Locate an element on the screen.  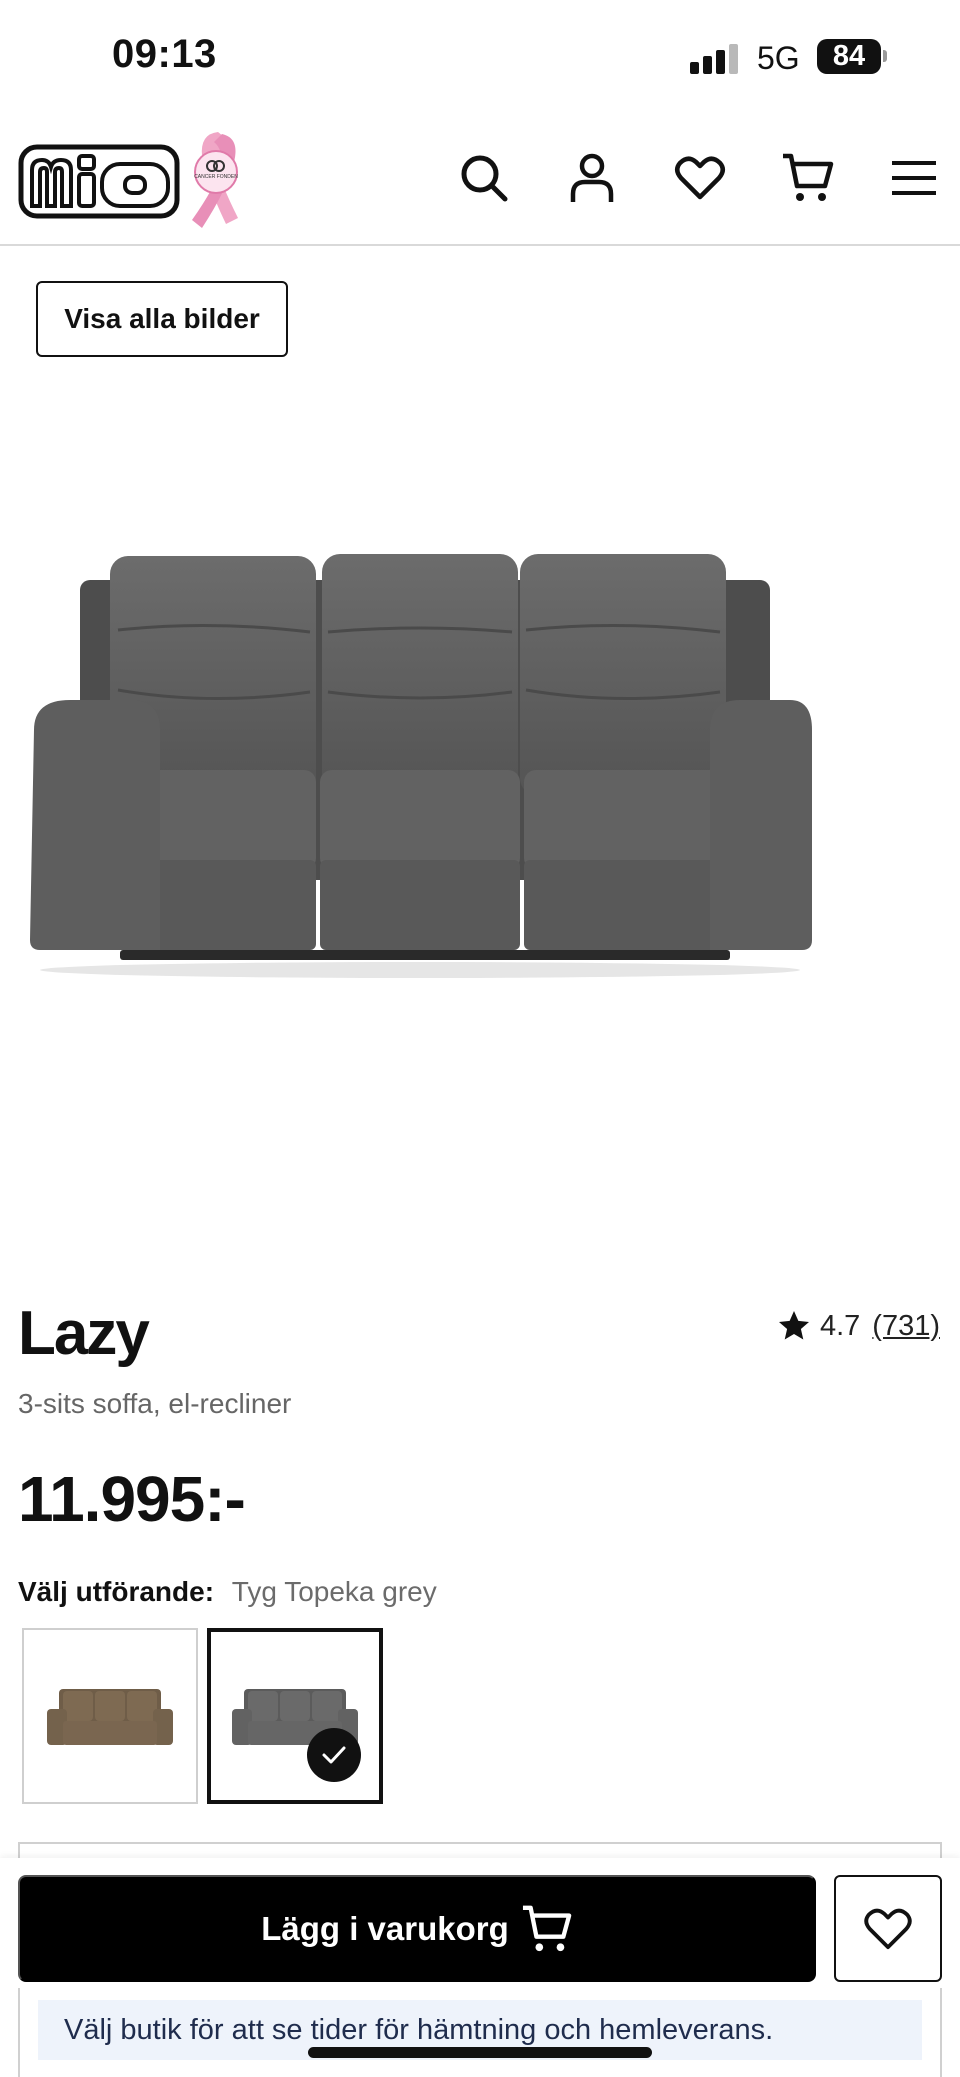
brown-sofa-thumbnail is located at coordinates (110, 1717).